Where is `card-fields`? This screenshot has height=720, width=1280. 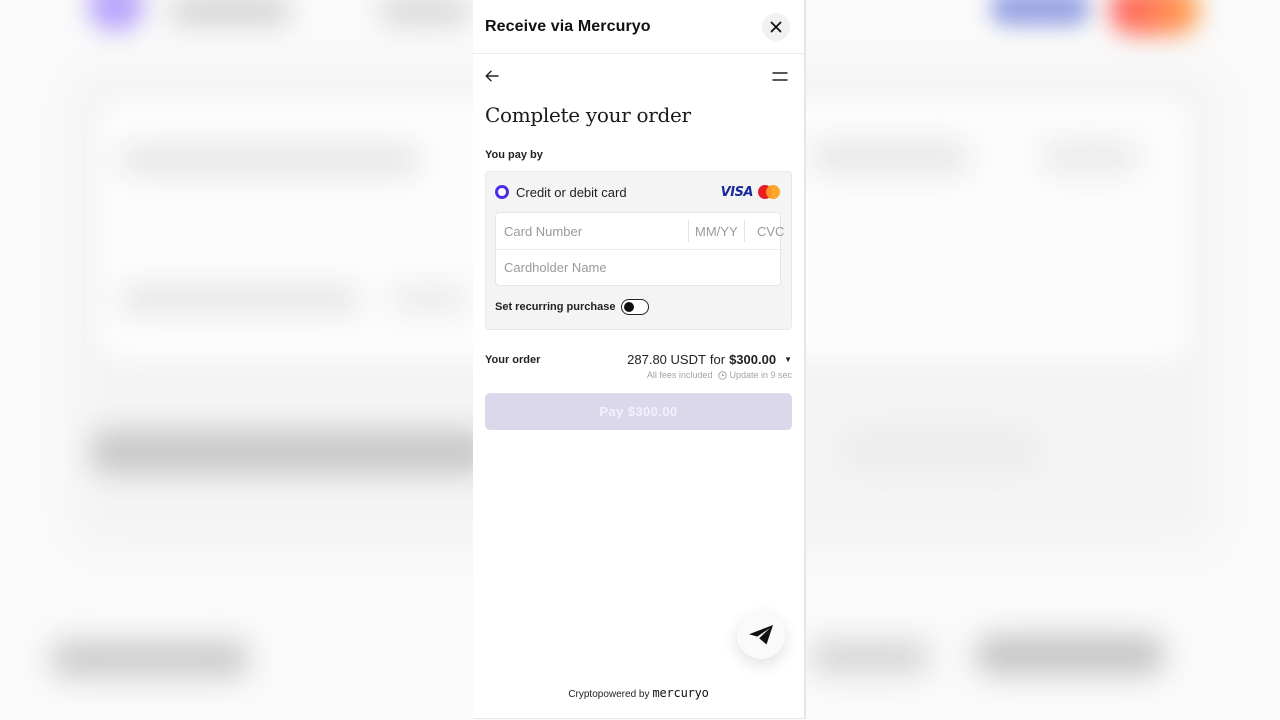
card-fields is located at coordinates (646, 249).